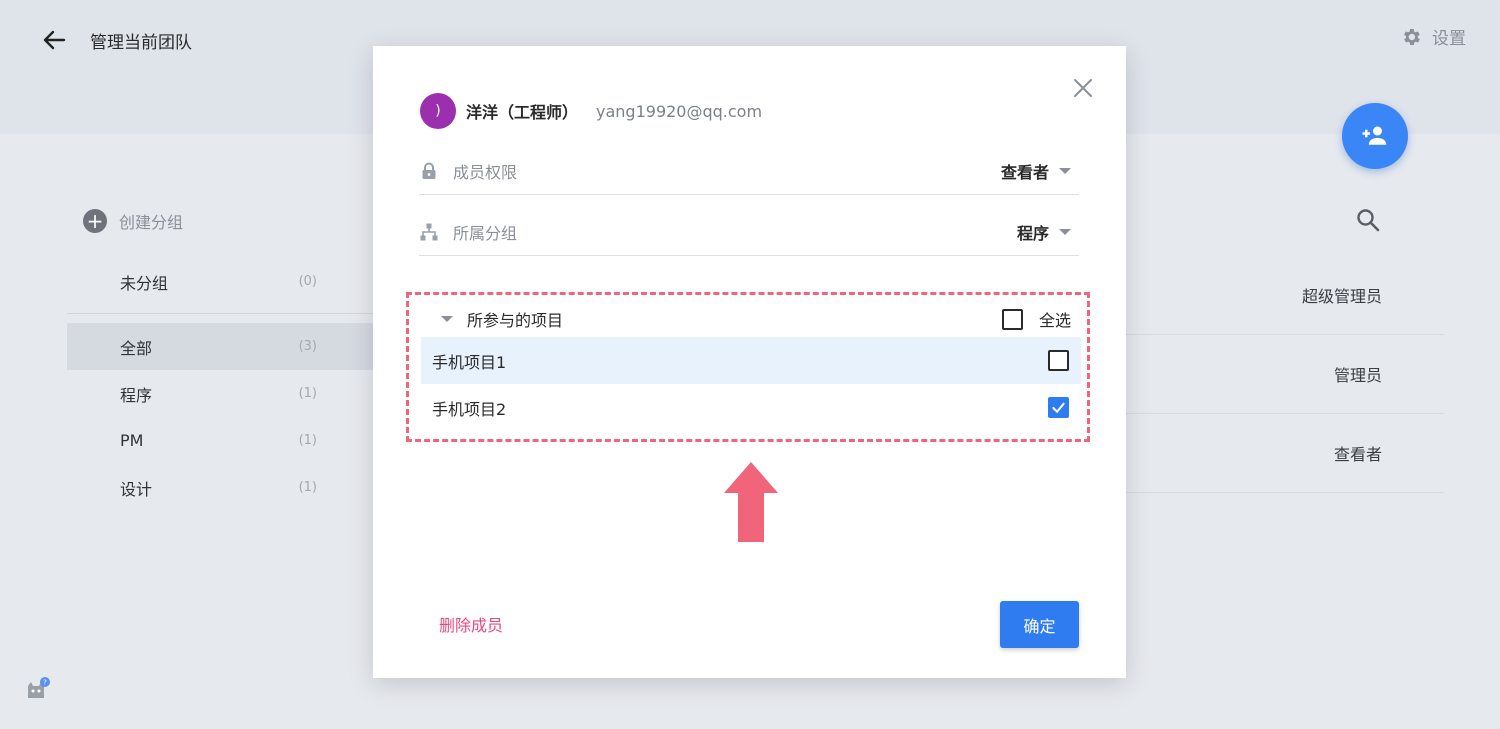  What do you see at coordinates (1357, 375) in the screenshot?
I see `member-role: 管理员` at bounding box center [1357, 375].